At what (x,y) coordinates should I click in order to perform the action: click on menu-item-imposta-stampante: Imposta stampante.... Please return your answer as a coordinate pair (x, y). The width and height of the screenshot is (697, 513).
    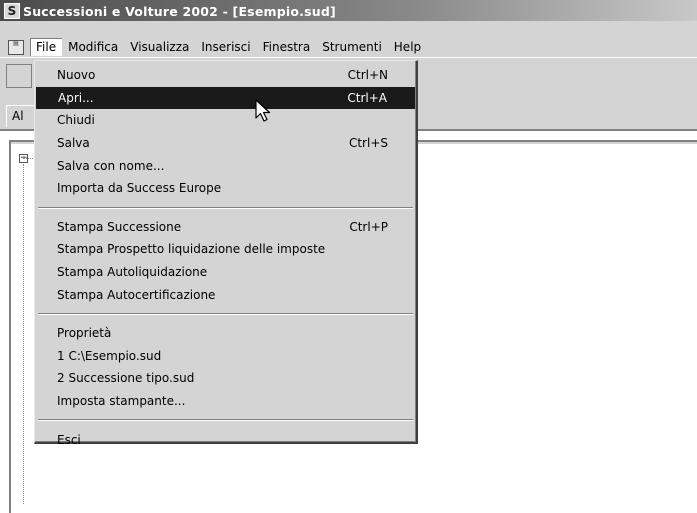
    Looking at the image, I should click on (225, 401).